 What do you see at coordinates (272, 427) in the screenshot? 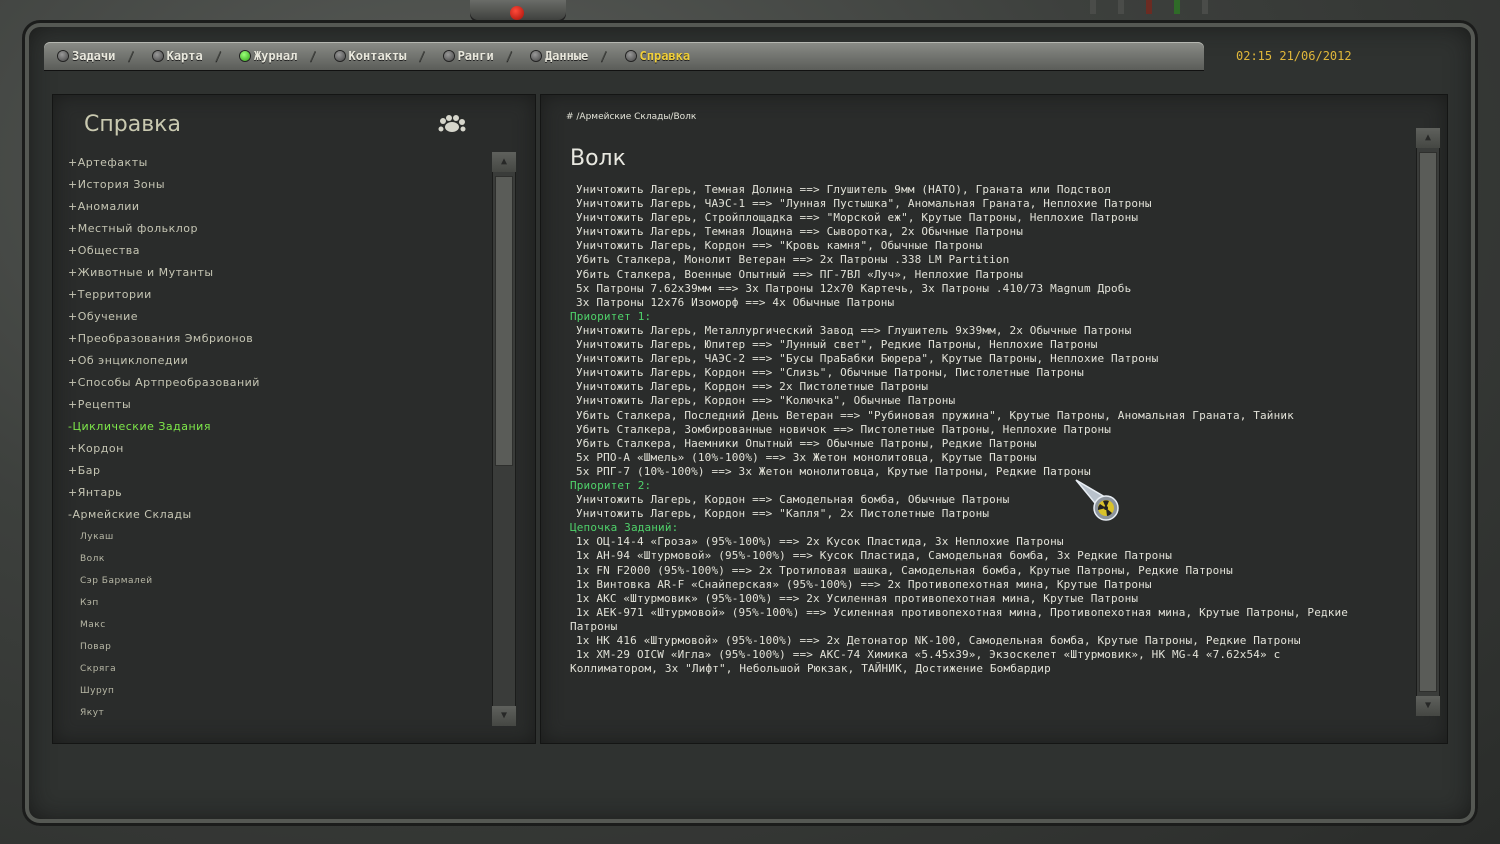
I see `sidebar-item: -Циклические Задания` at bounding box center [272, 427].